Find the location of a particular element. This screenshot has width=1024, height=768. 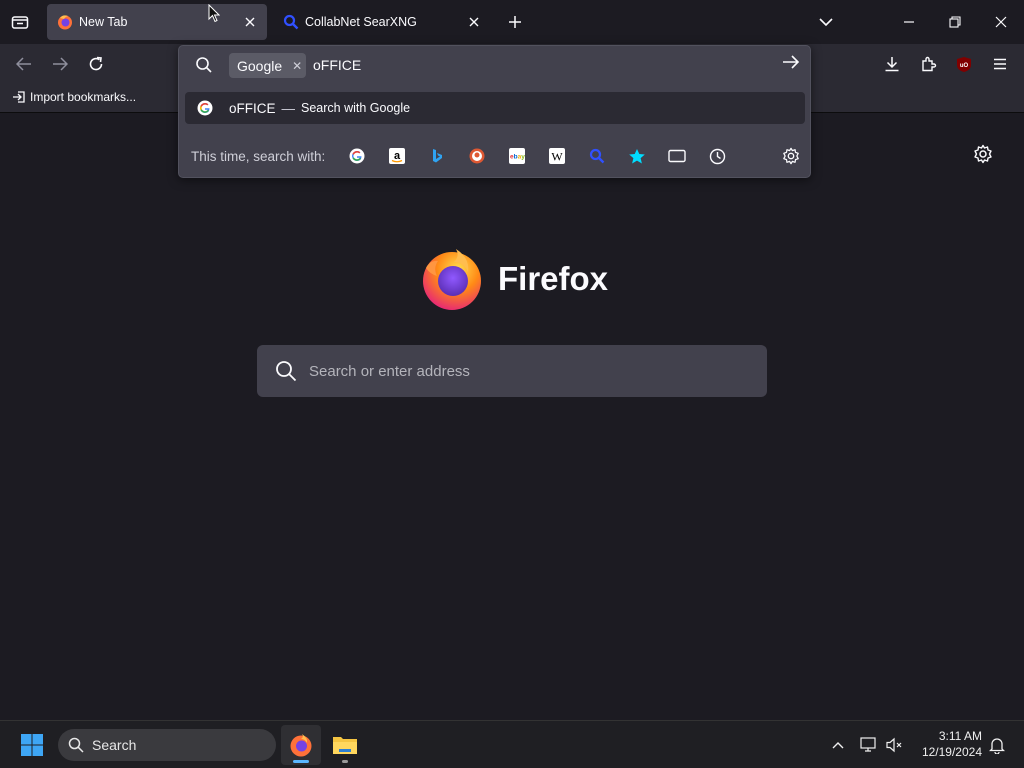

import-icon is located at coordinates (19, 97).